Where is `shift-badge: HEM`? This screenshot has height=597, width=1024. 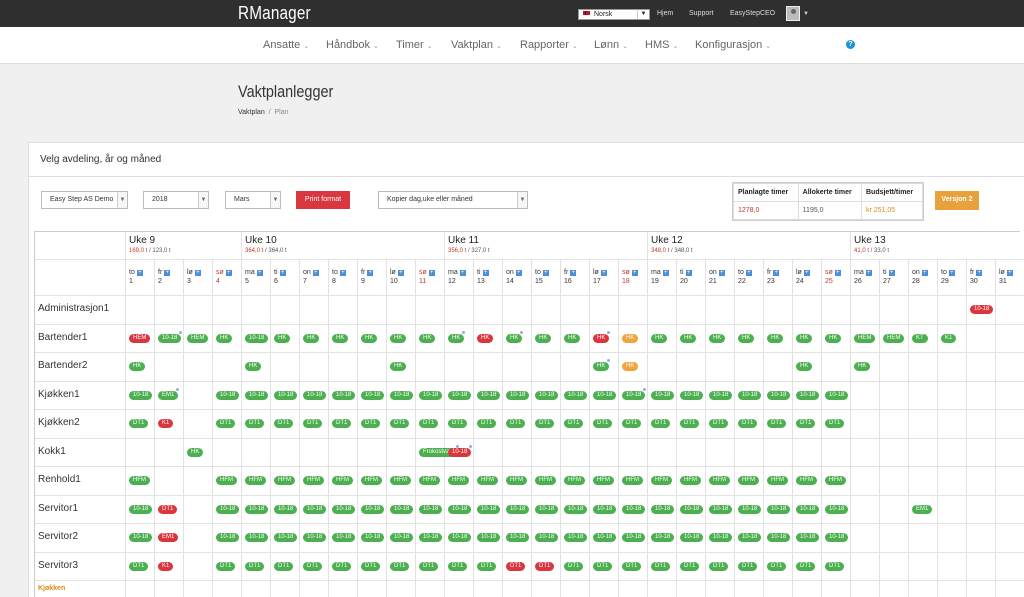 shift-badge: HEM is located at coordinates (140, 338).